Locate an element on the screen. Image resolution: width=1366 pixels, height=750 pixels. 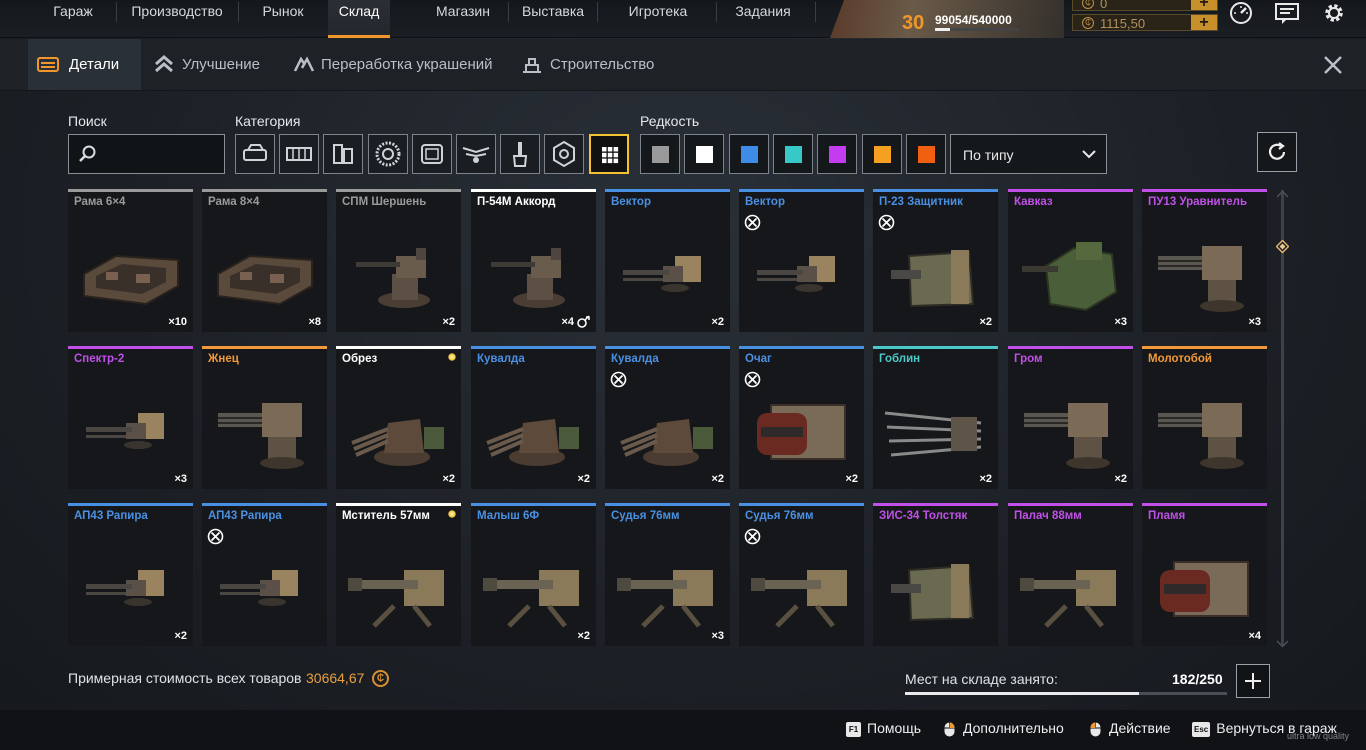
sort-dropdown: По типу is located at coordinates (1028, 154).